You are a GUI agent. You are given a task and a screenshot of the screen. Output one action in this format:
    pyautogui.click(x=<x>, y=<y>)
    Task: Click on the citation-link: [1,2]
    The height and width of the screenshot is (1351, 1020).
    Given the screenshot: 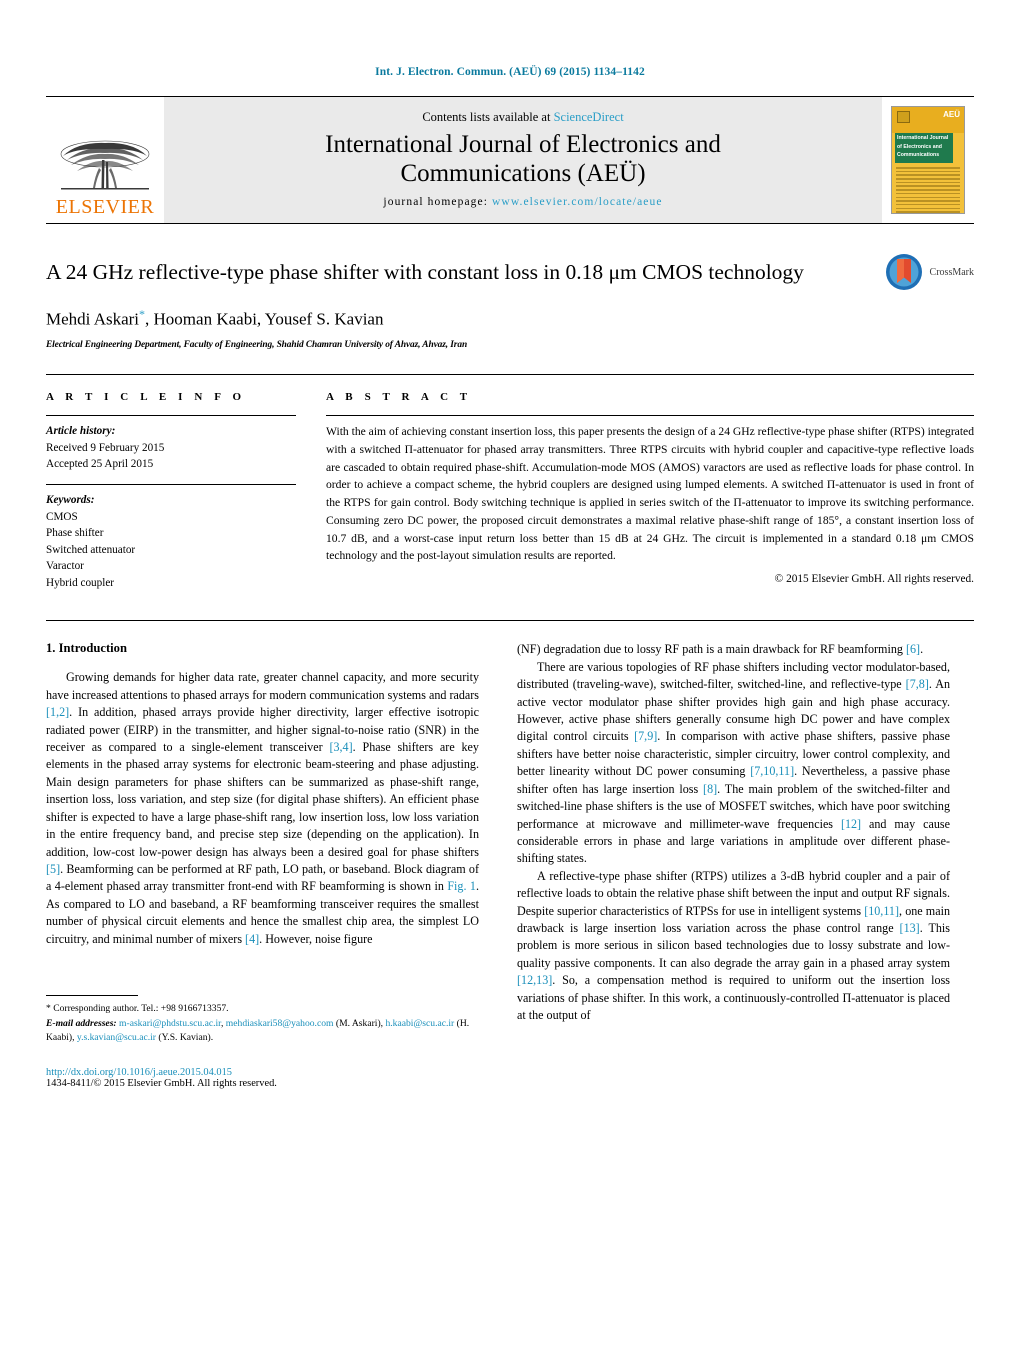 What is the action you would take?
    pyautogui.click(x=57, y=712)
    